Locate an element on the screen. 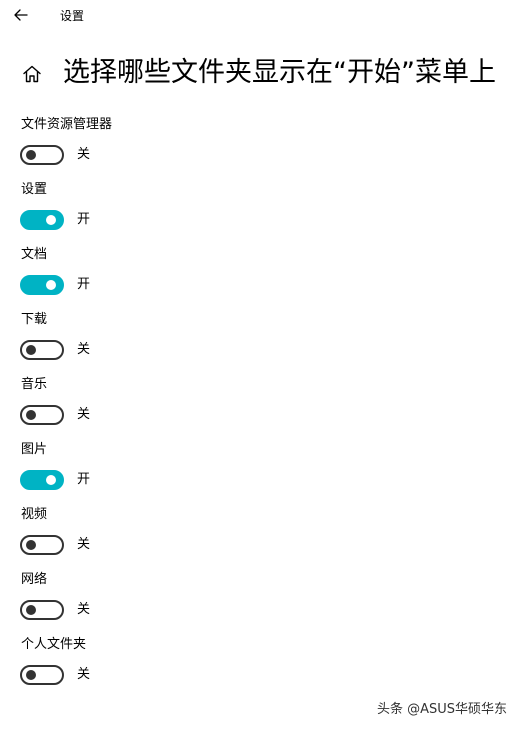 The width and height of the screenshot is (519, 730). settings-toggle is located at coordinates (42, 220).